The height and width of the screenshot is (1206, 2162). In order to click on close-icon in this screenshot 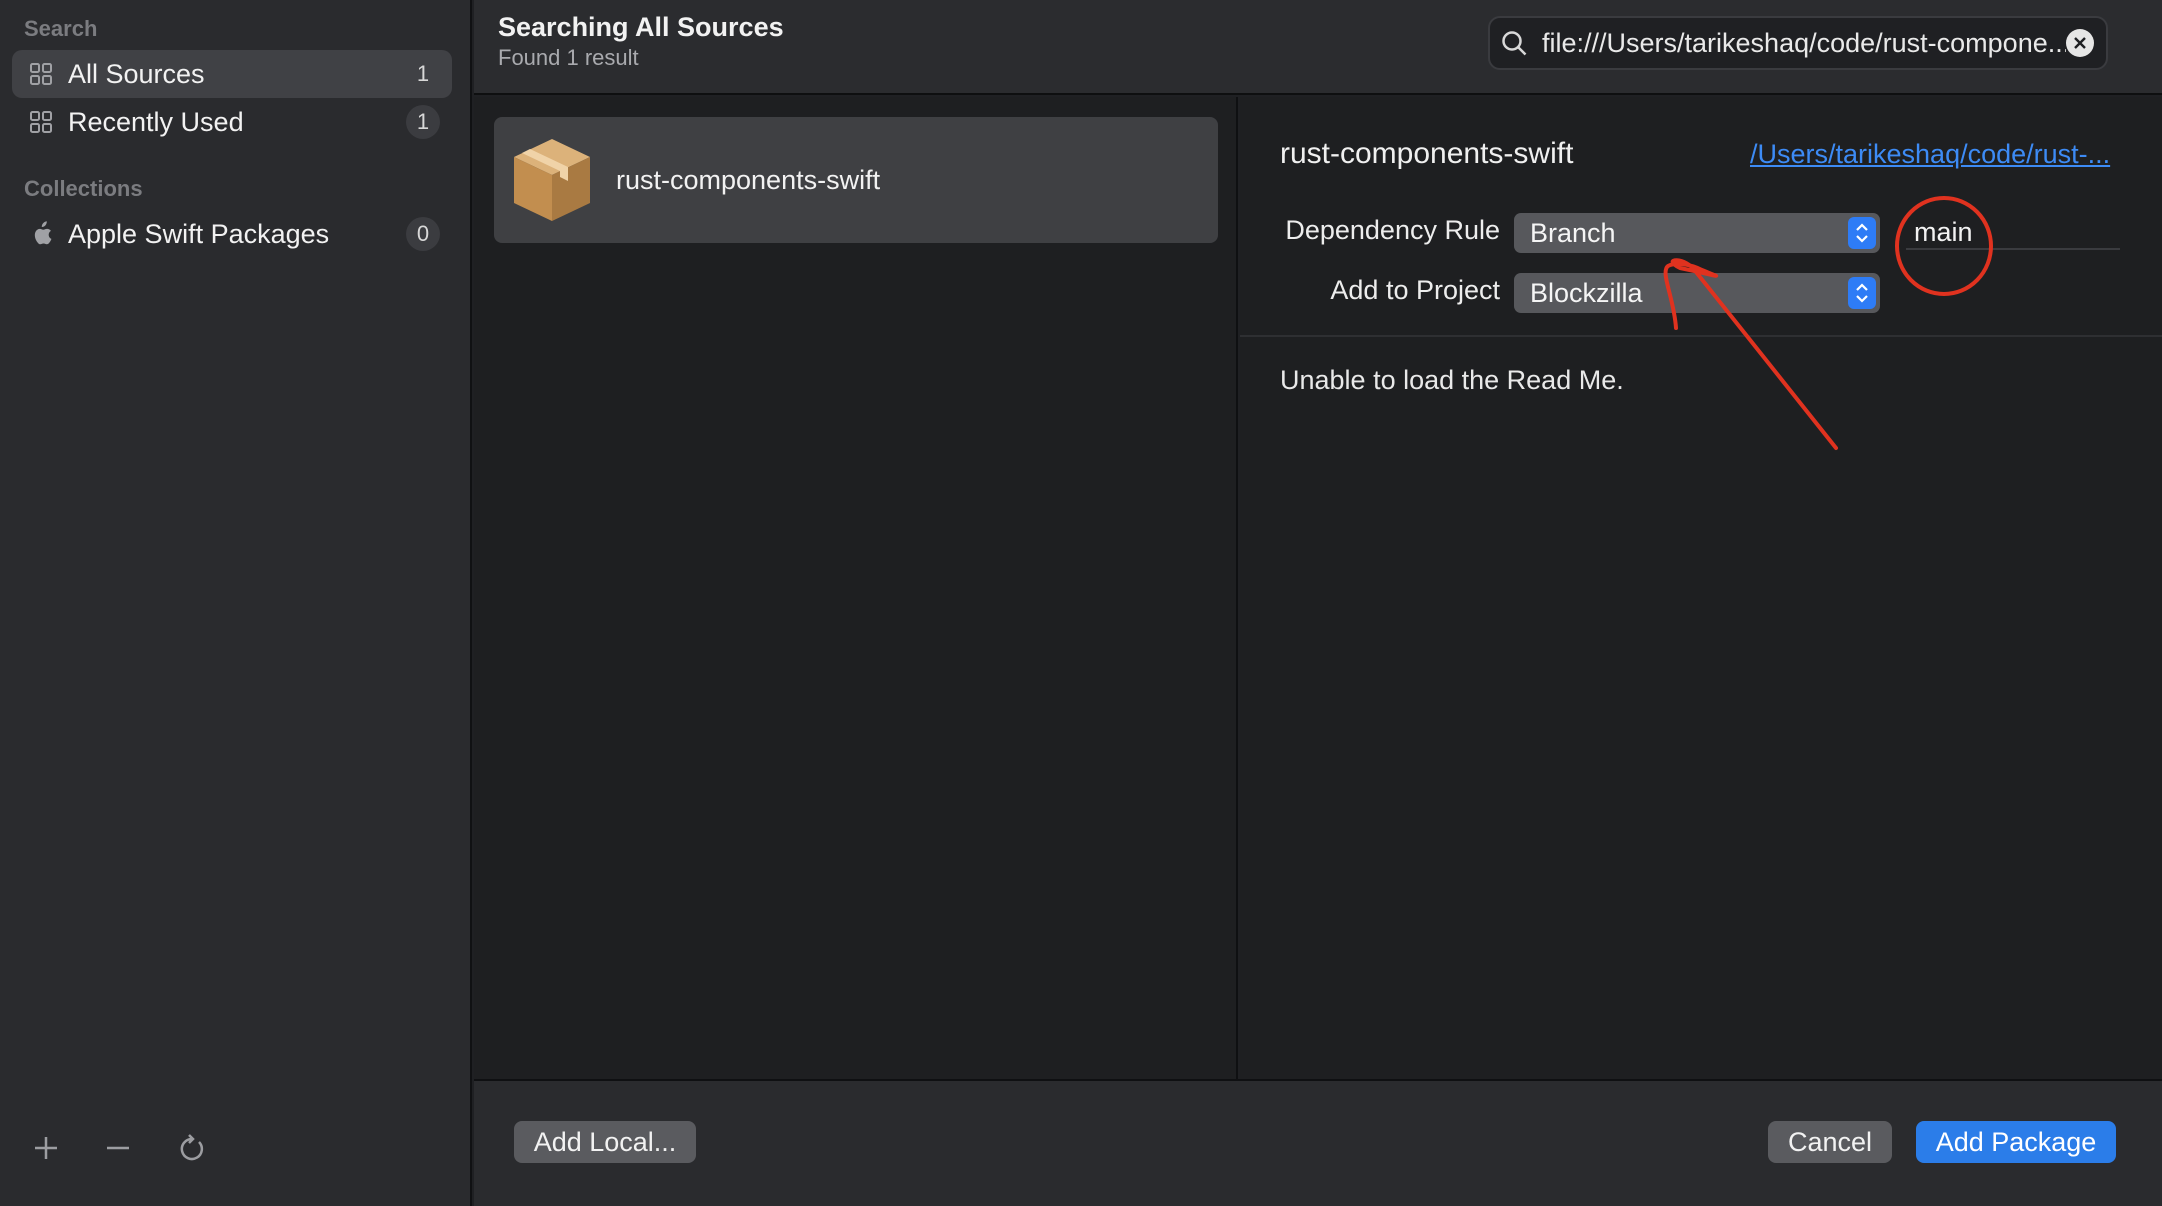, I will do `click(2080, 43)`.